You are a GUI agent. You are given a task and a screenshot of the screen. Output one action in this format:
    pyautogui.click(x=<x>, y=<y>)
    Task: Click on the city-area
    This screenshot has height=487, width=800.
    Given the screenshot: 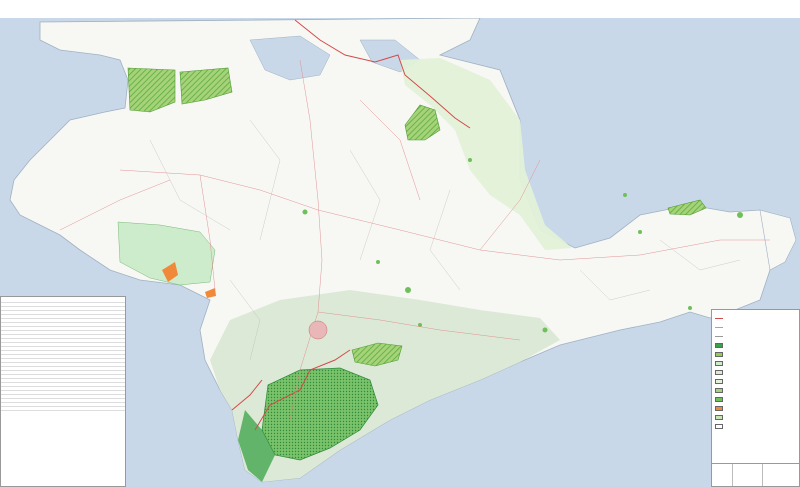 What is the action you would take?
    pyautogui.click(x=318, y=330)
    